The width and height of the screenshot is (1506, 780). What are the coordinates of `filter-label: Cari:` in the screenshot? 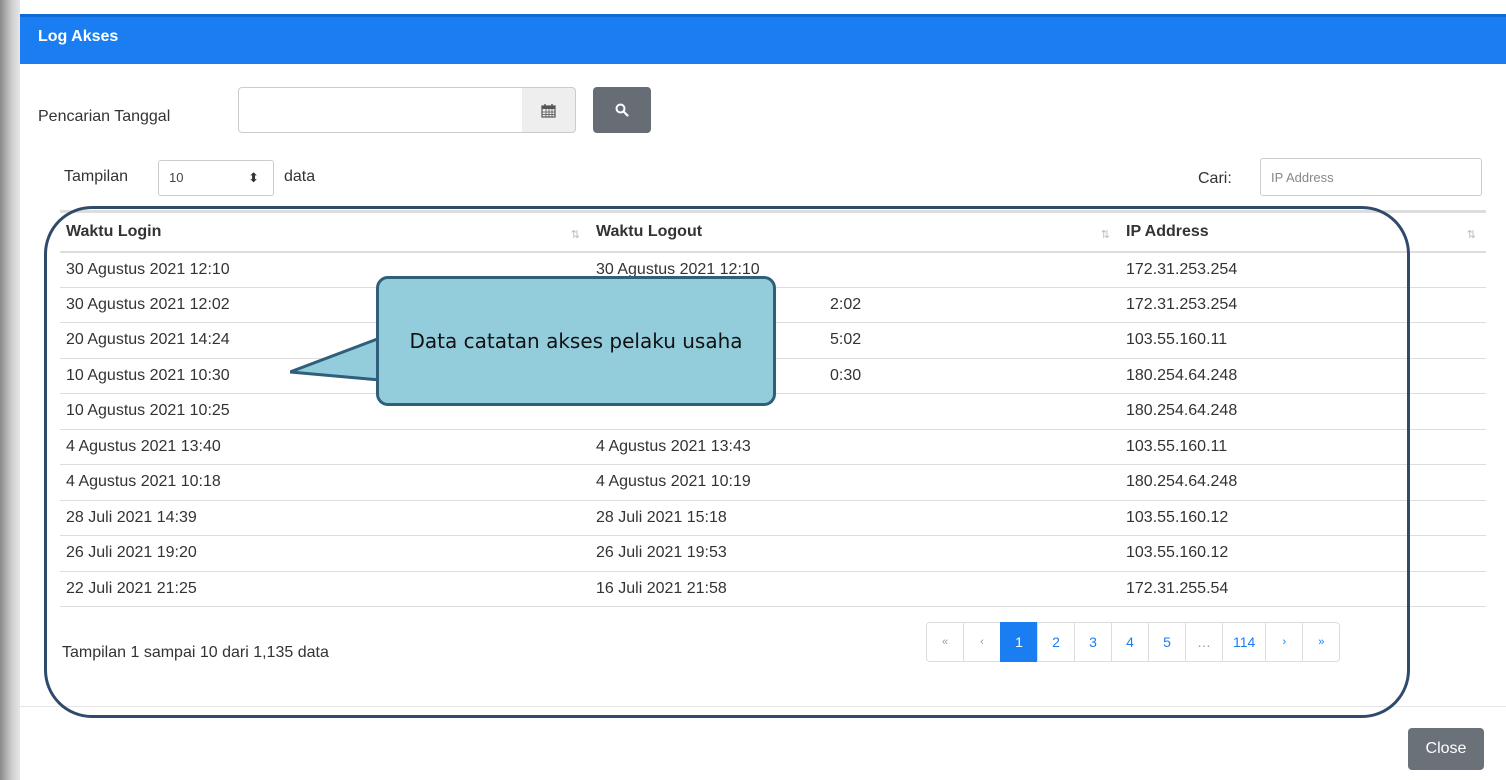 It's located at (1215, 178).